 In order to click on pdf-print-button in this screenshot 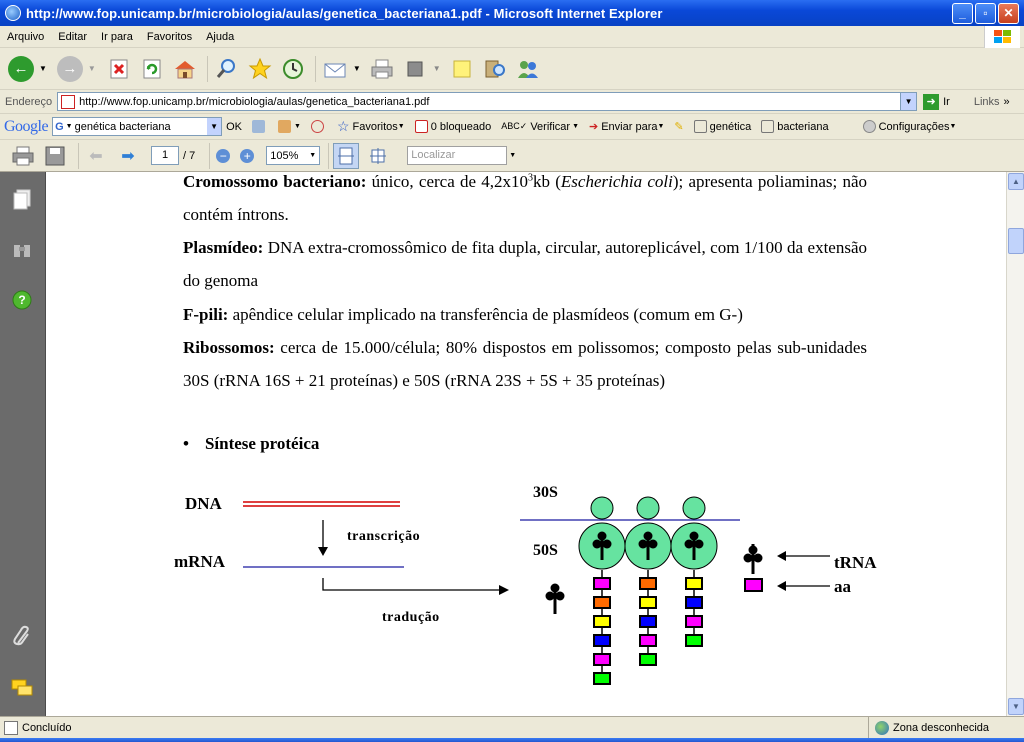, I will do `click(23, 156)`.